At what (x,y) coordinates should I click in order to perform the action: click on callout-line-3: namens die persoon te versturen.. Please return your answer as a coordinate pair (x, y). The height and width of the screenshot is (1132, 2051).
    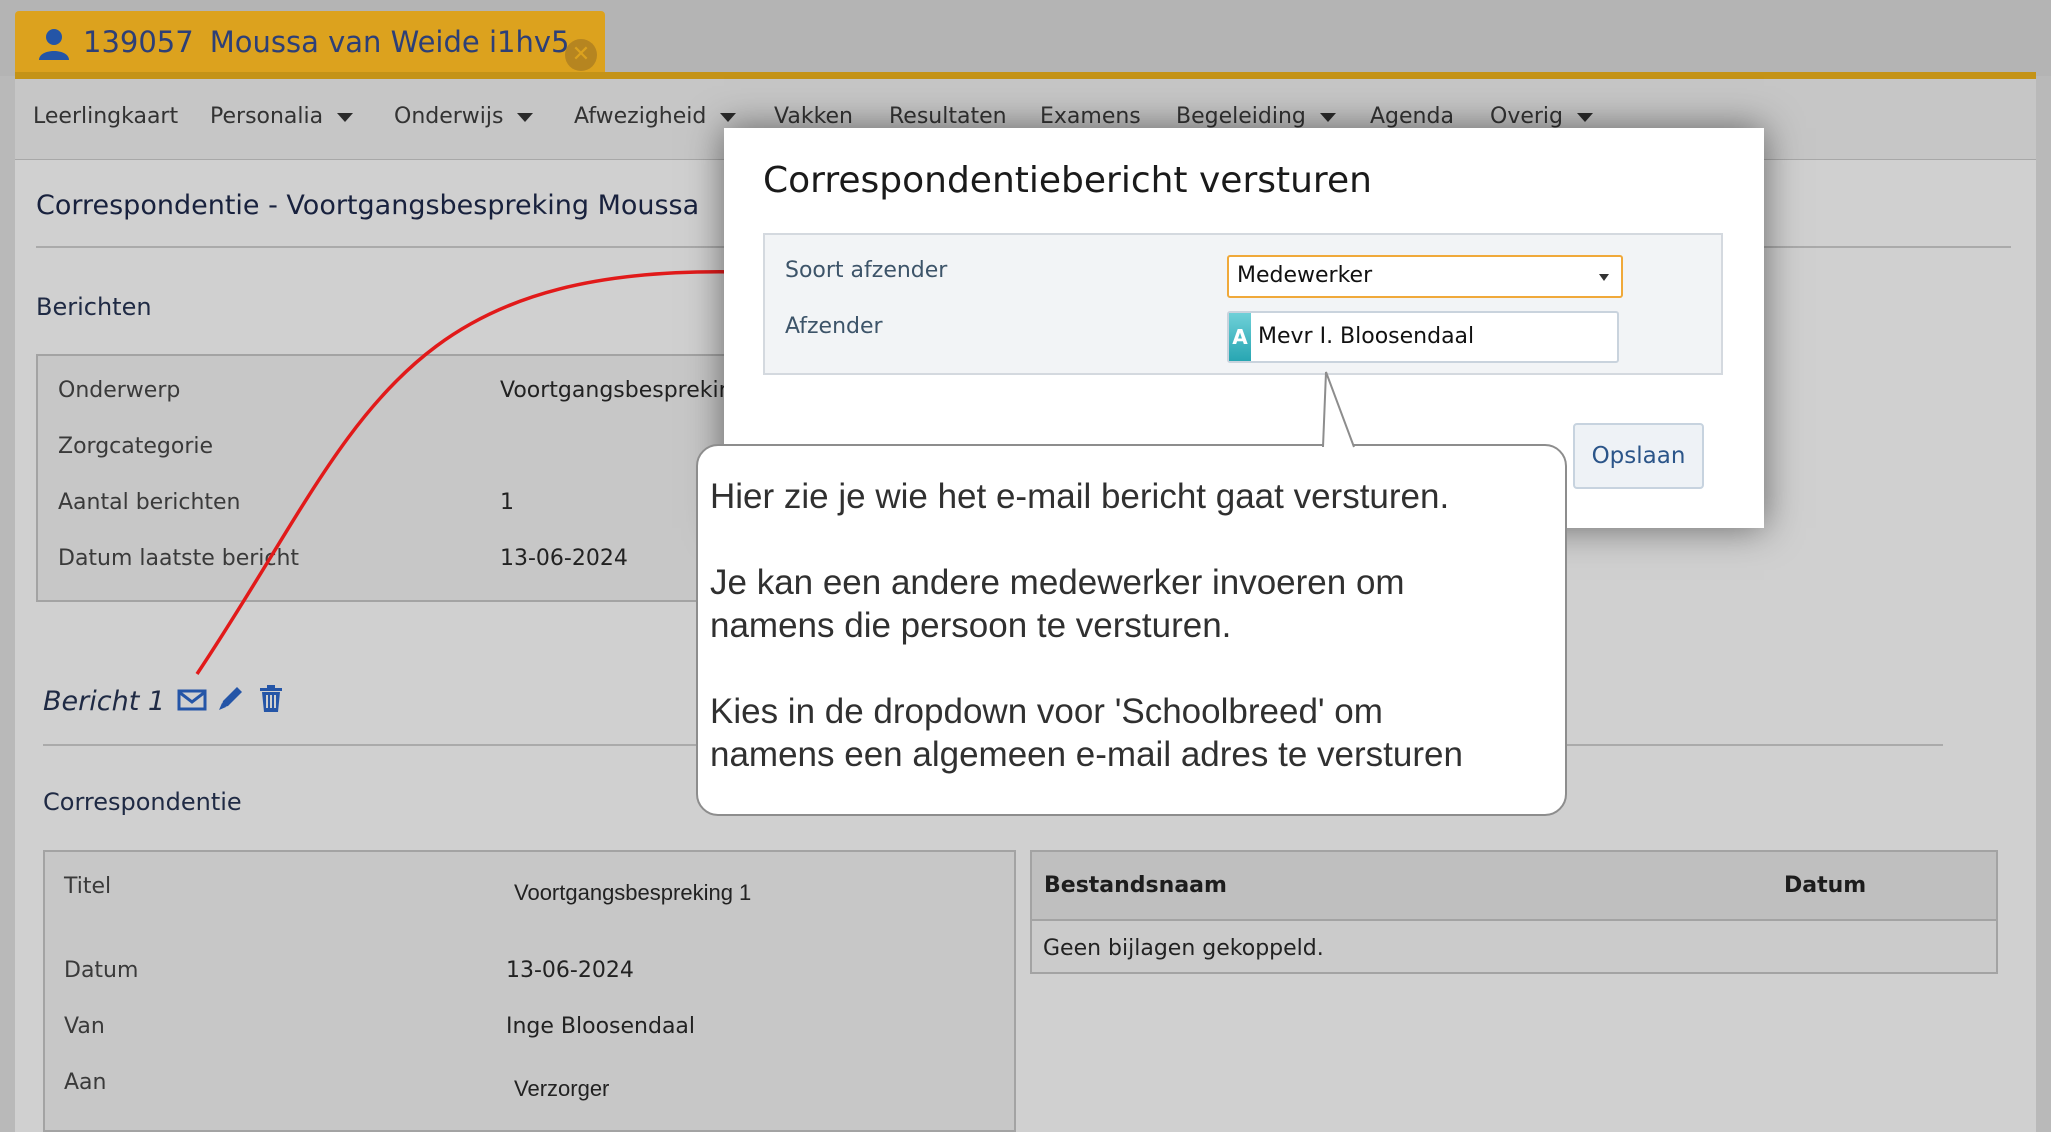
    Looking at the image, I should click on (971, 625).